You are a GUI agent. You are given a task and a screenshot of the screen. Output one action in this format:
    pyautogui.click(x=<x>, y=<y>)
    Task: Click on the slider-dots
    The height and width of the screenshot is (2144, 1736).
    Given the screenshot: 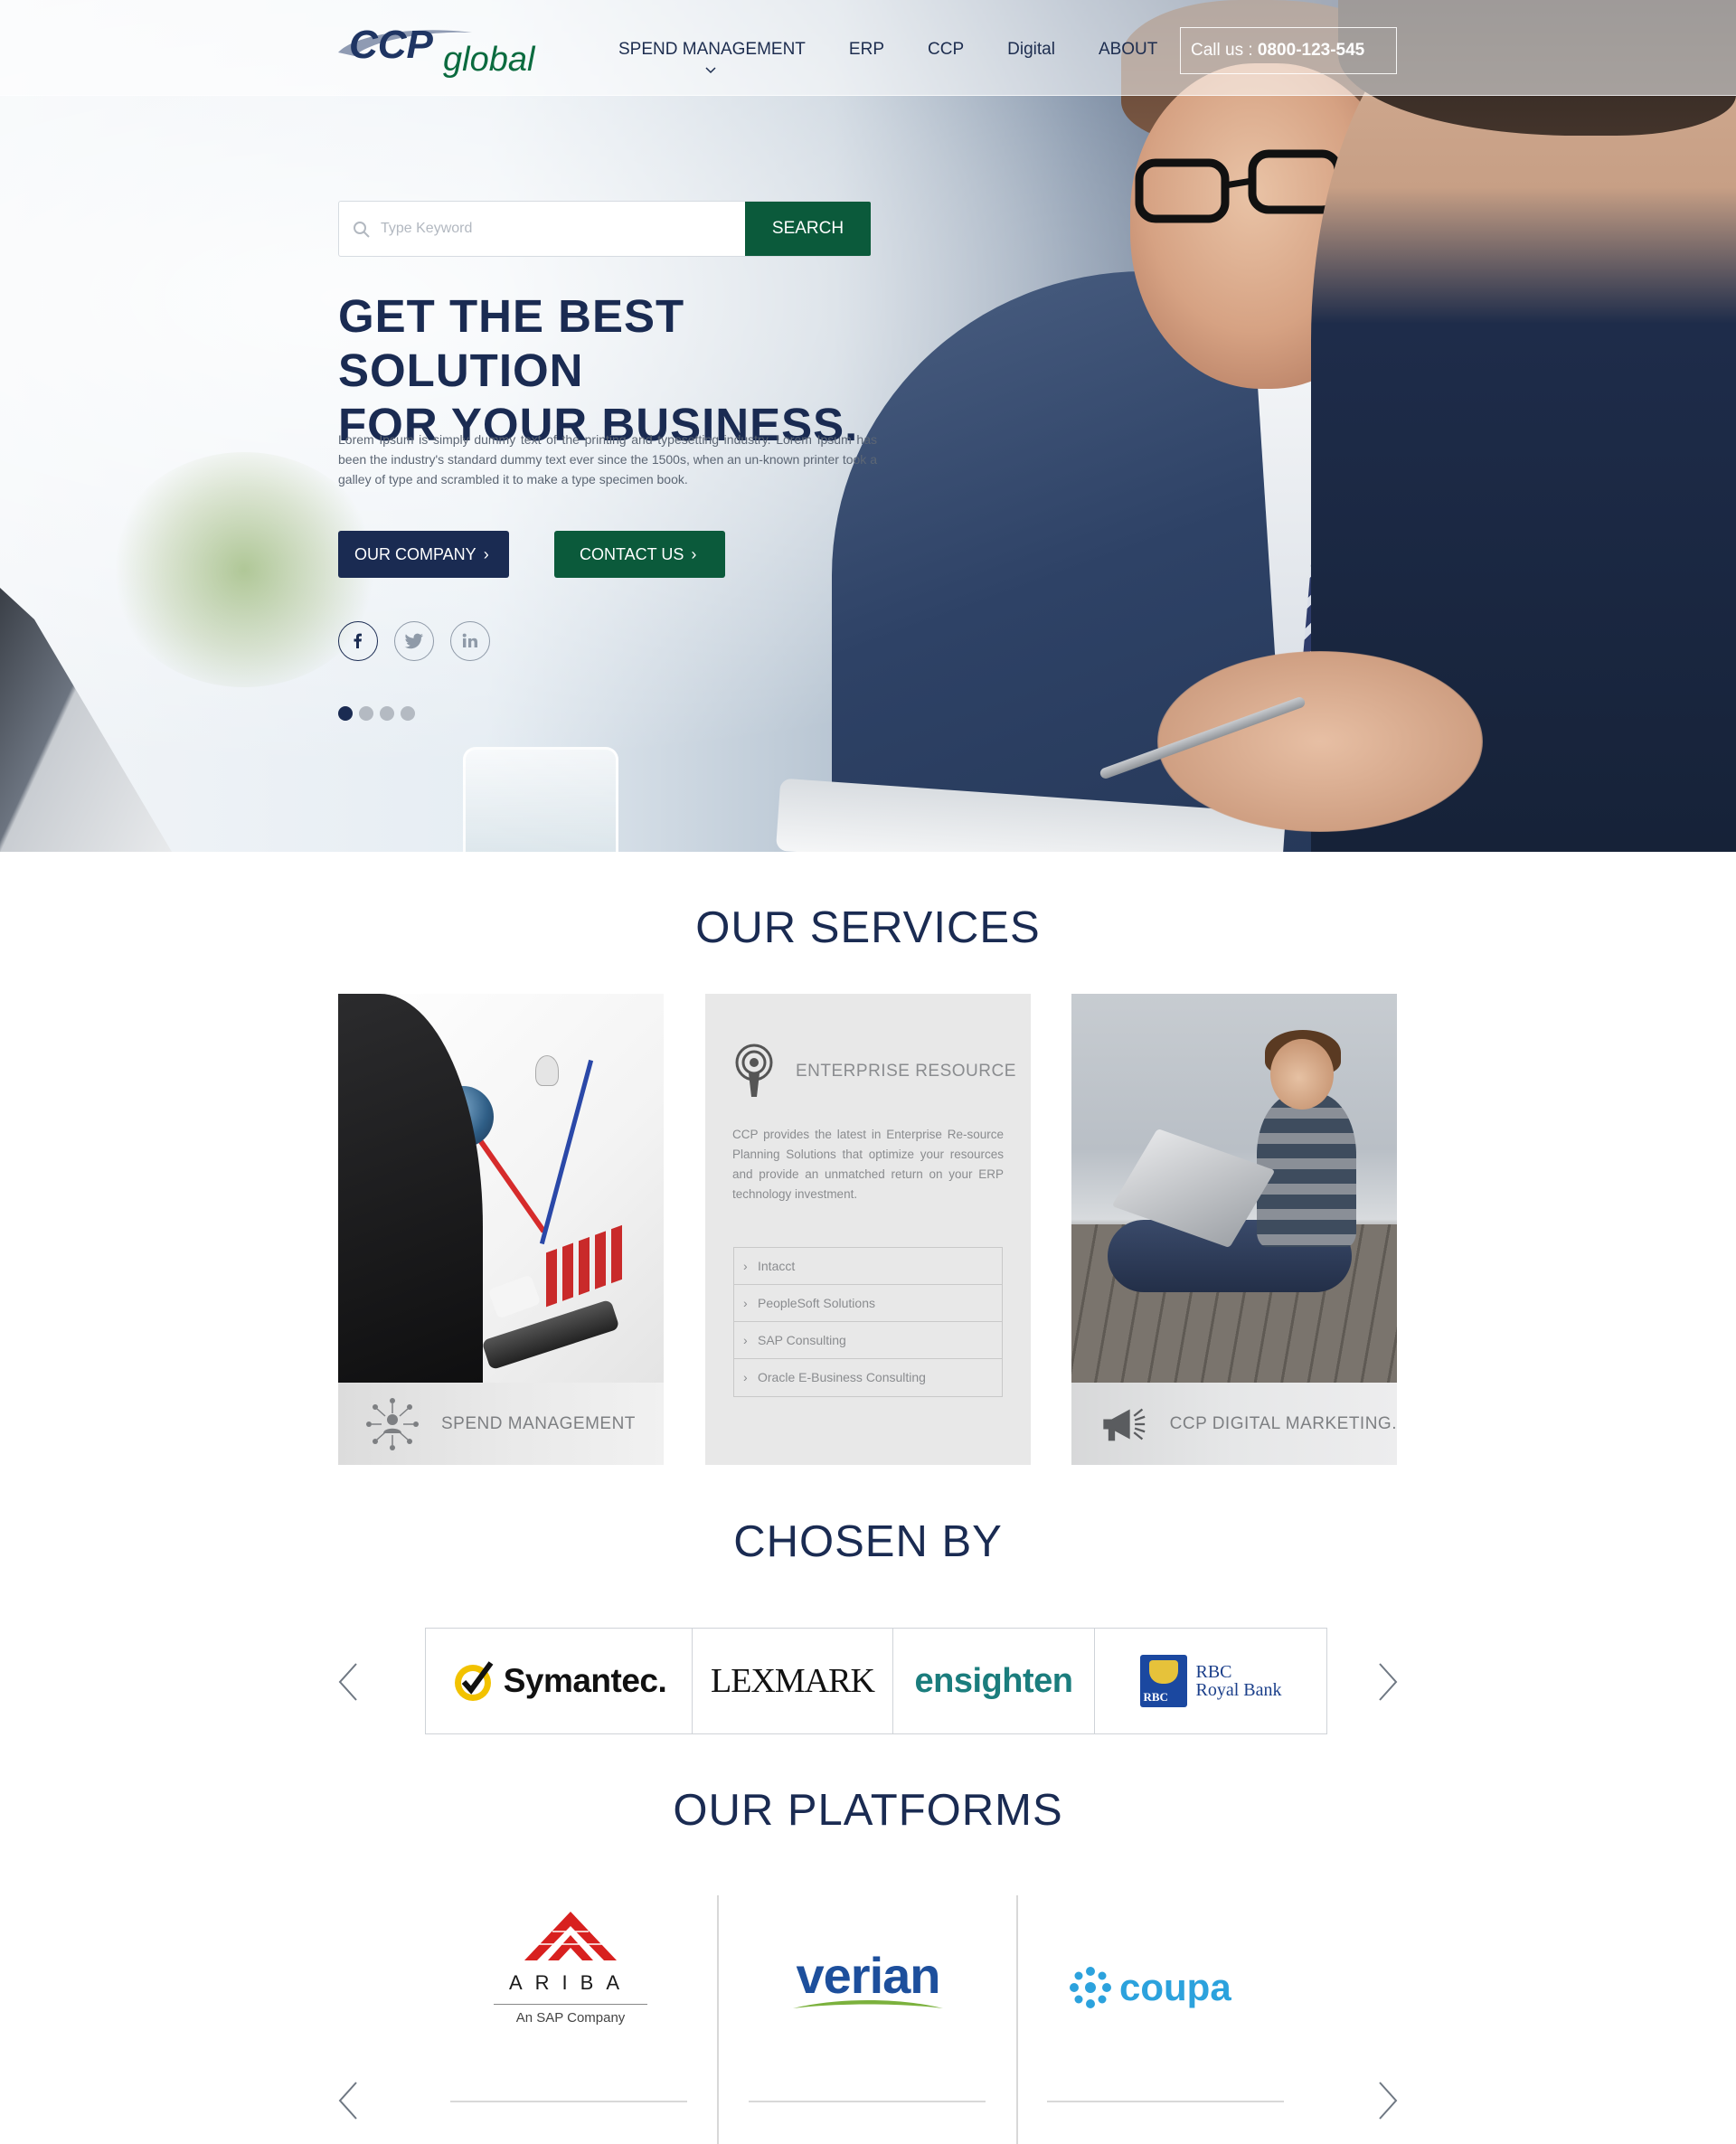 What is the action you would take?
    pyautogui.click(x=377, y=714)
    